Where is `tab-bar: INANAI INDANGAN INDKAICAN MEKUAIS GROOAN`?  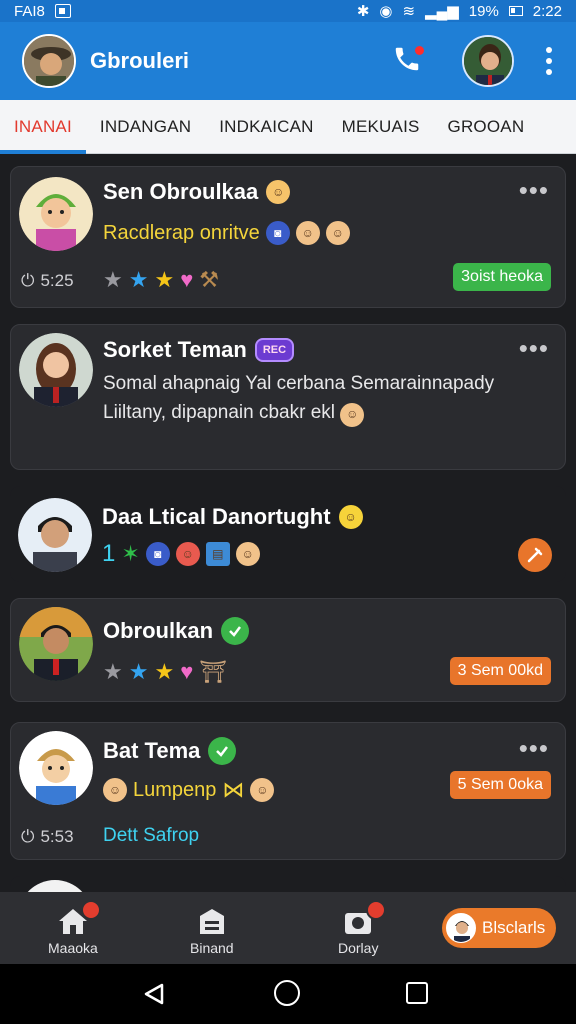
tab-bar: INANAI INDANGAN INDKAICAN MEKUAIS GROOAN is located at coordinates (288, 127).